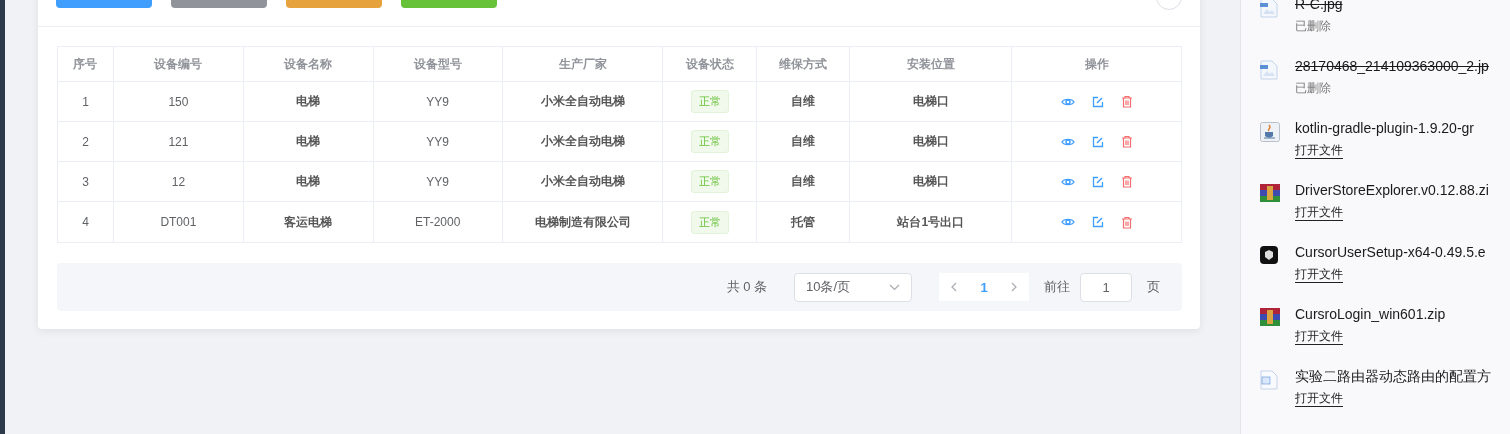 Image resolution: width=1510 pixels, height=434 pixels. What do you see at coordinates (1370, 314) in the screenshot?
I see `file-name: CursroLogin_win601.zip` at bounding box center [1370, 314].